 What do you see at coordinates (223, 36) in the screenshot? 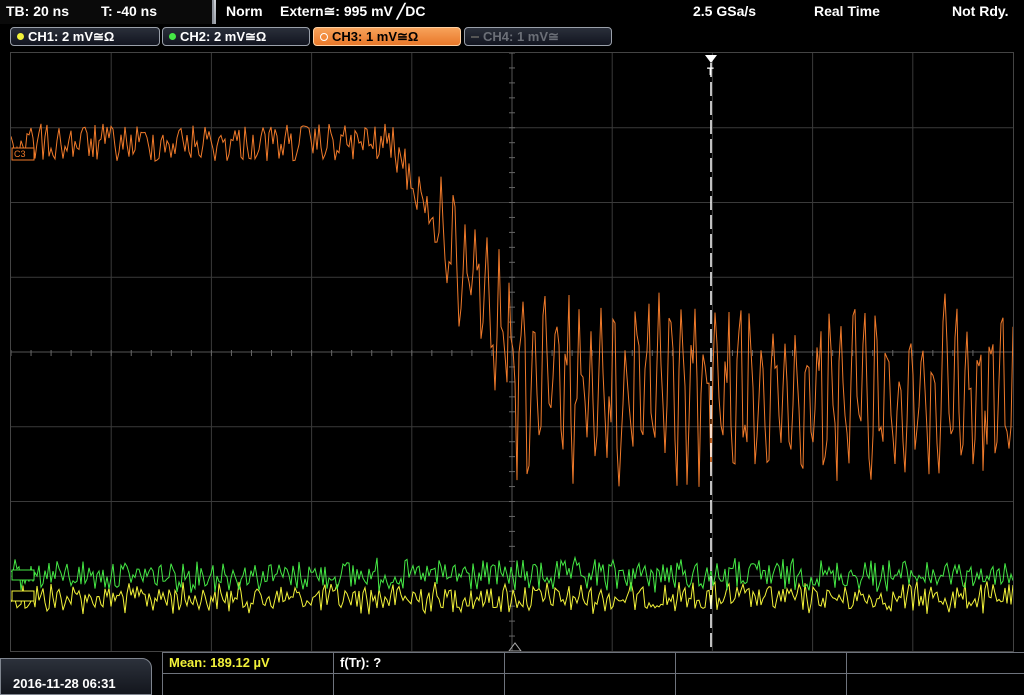
I see `ch2-label: CH2: 2 mV≅Ω` at bounding box center [223, 36].